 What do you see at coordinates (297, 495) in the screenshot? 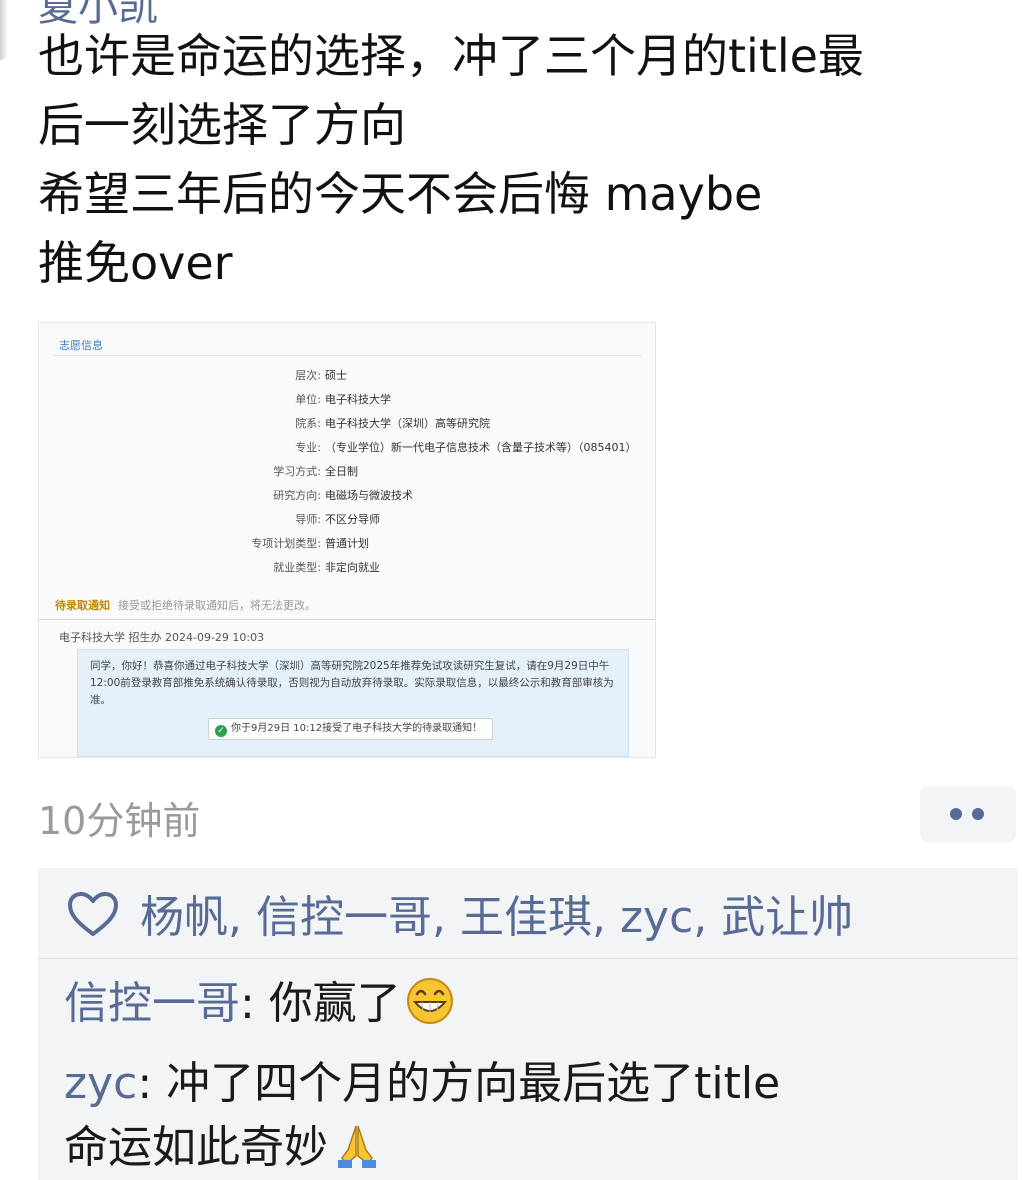
I see `field-label: 研究方向:` at bounding box center [297, 495].